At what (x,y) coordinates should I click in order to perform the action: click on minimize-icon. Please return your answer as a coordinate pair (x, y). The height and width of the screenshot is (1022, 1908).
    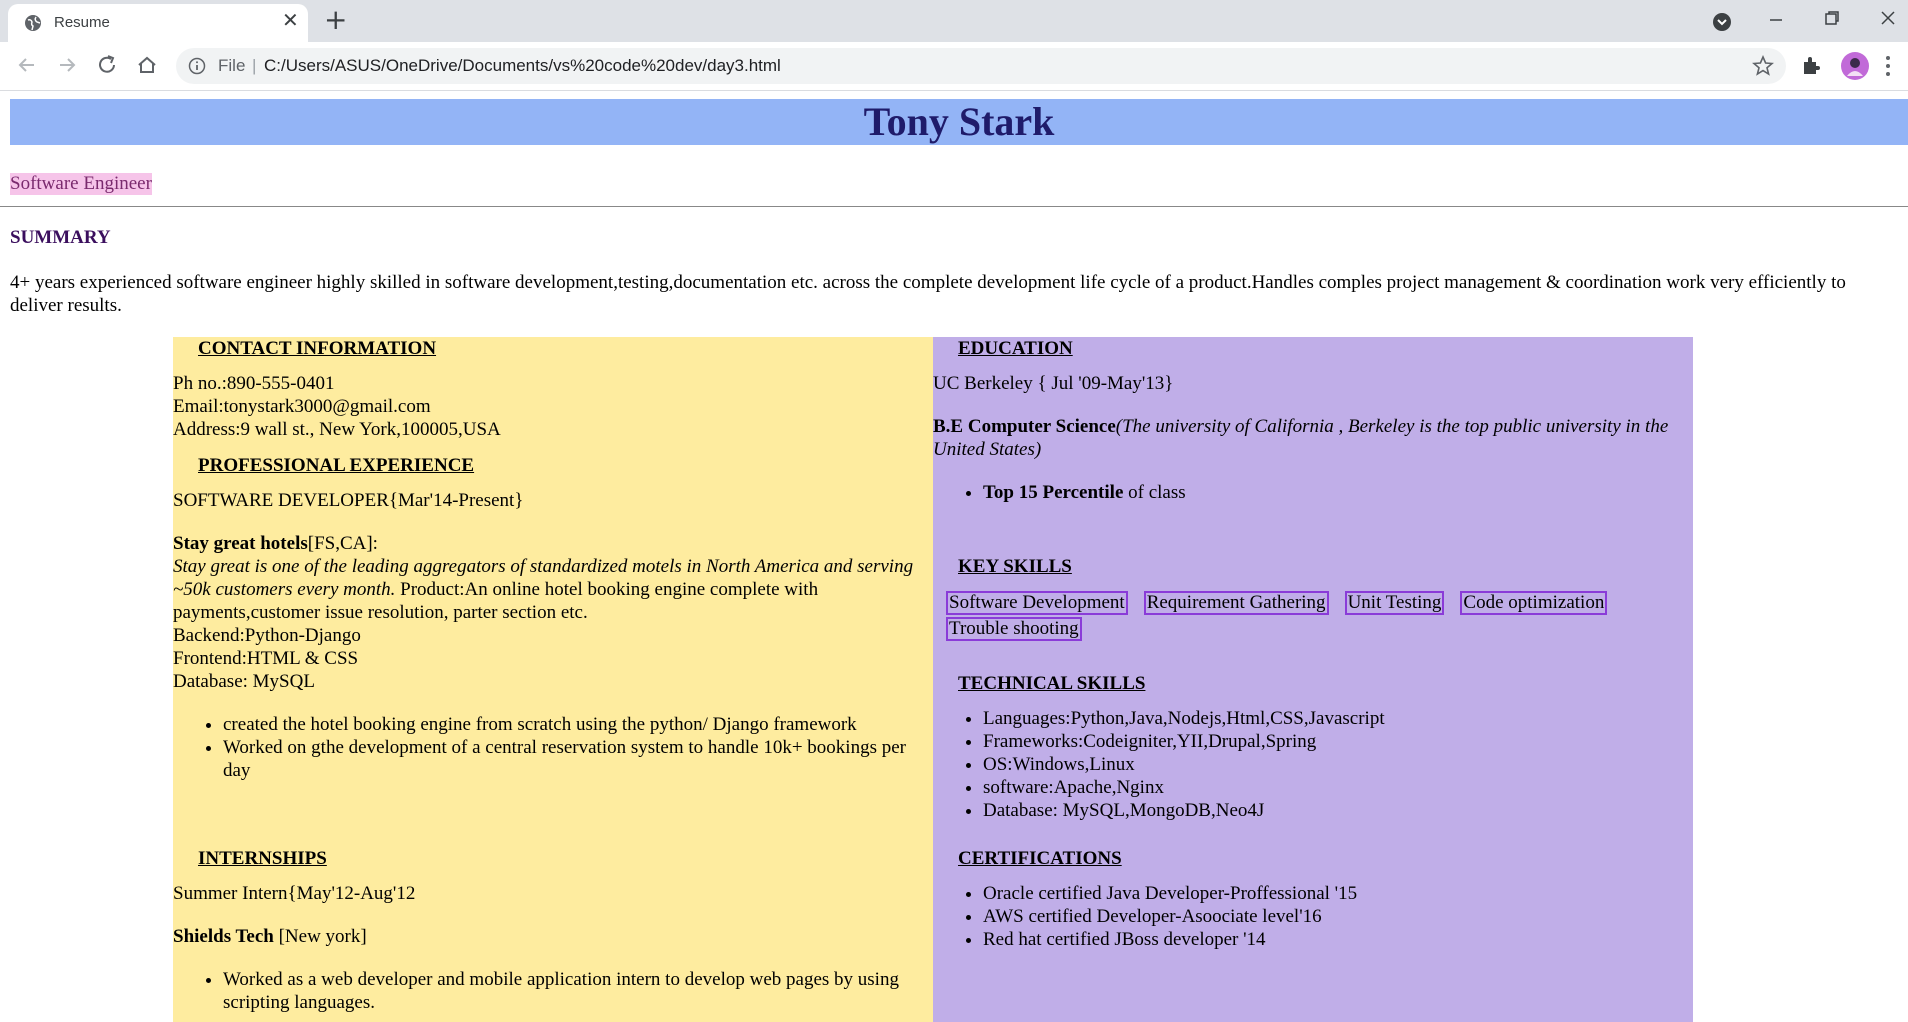
    Looking at the image, I should click on (1776, 20).